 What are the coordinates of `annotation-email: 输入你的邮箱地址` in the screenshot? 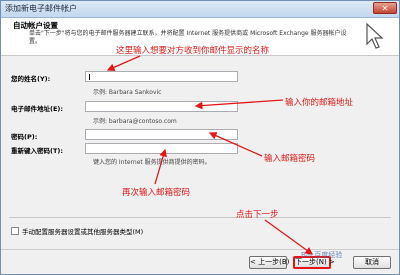 It's located at (319, 103).